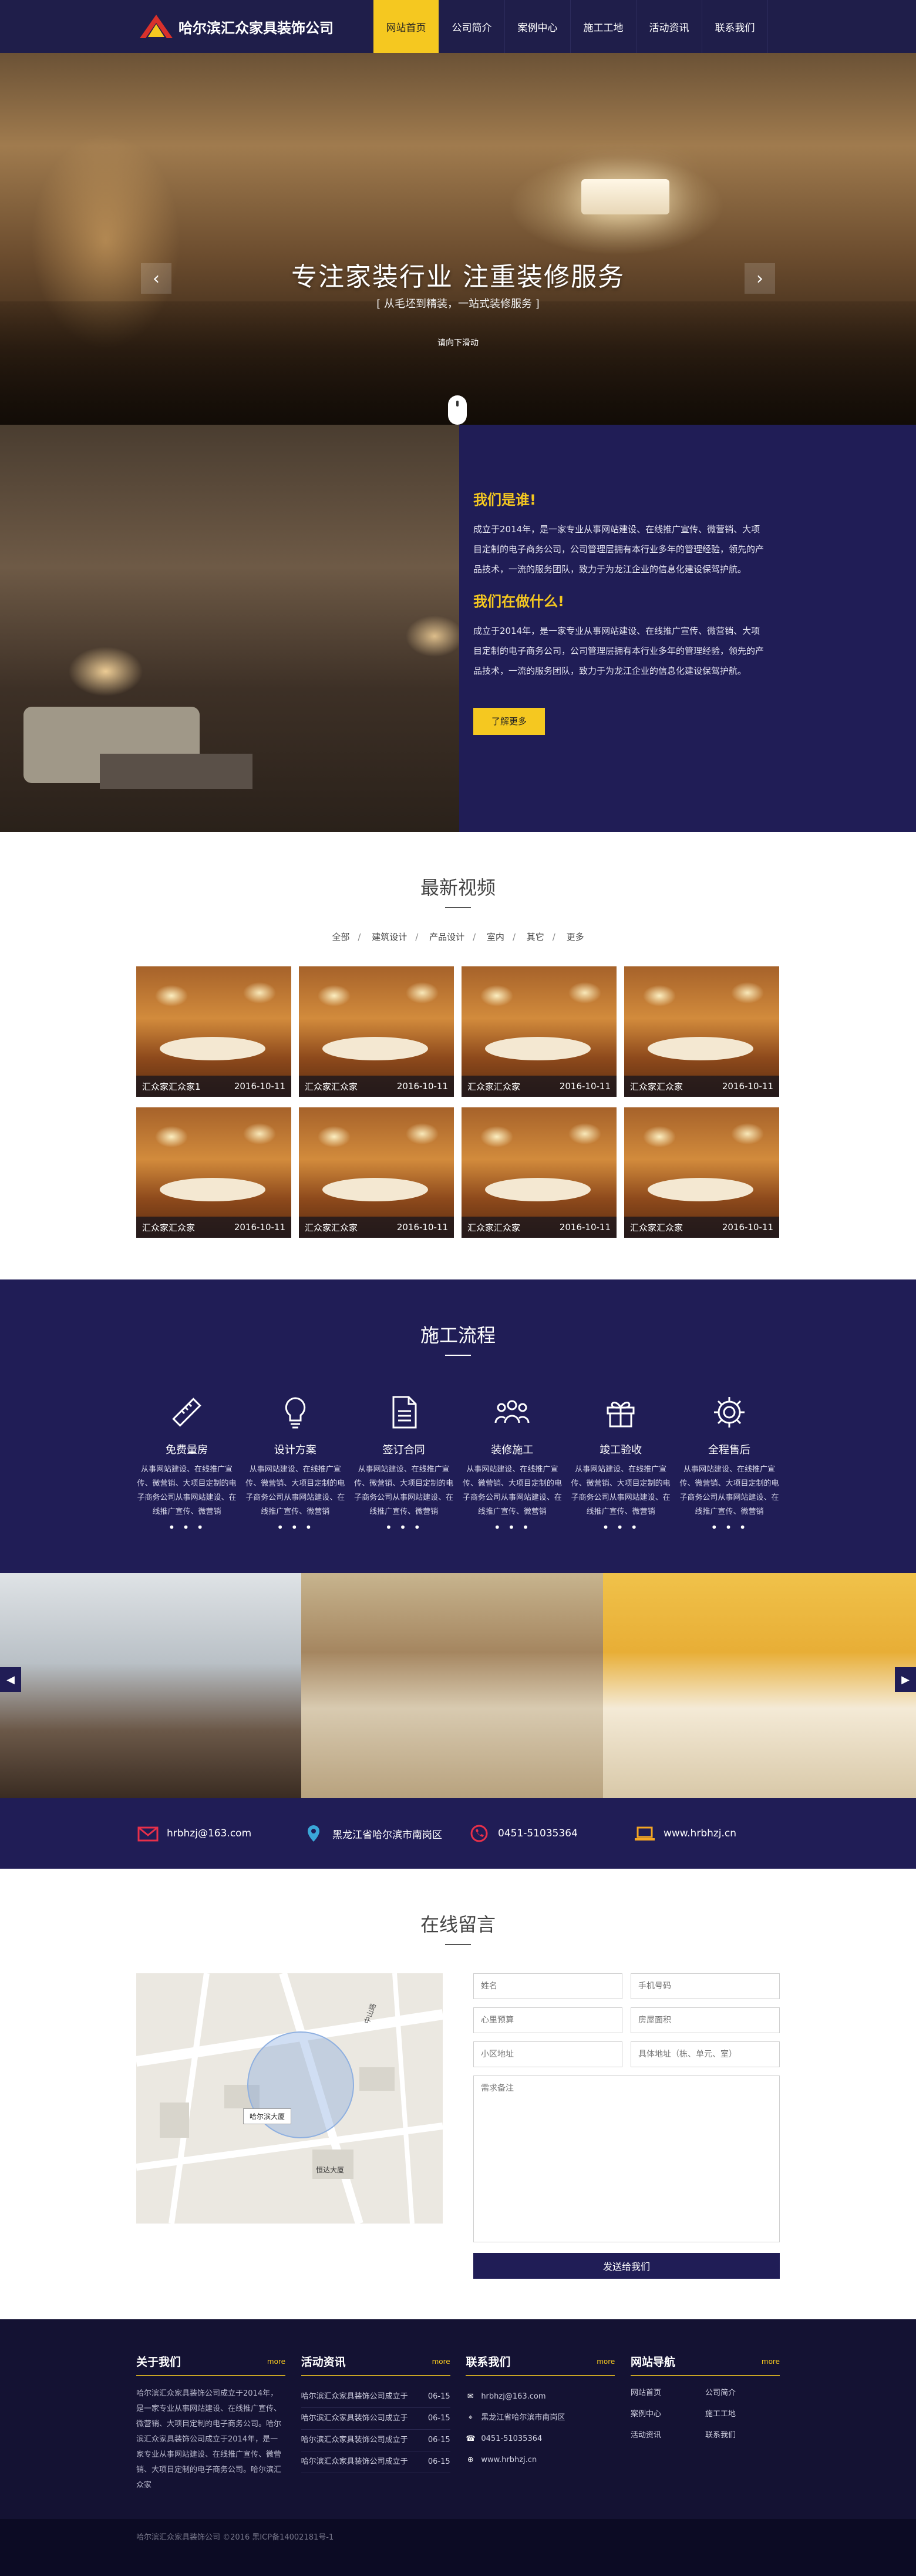  What do you see at coordinates (495, 937) in the screenshot?
I see `filter-interior: 室内` at bounding box center [495, 937].